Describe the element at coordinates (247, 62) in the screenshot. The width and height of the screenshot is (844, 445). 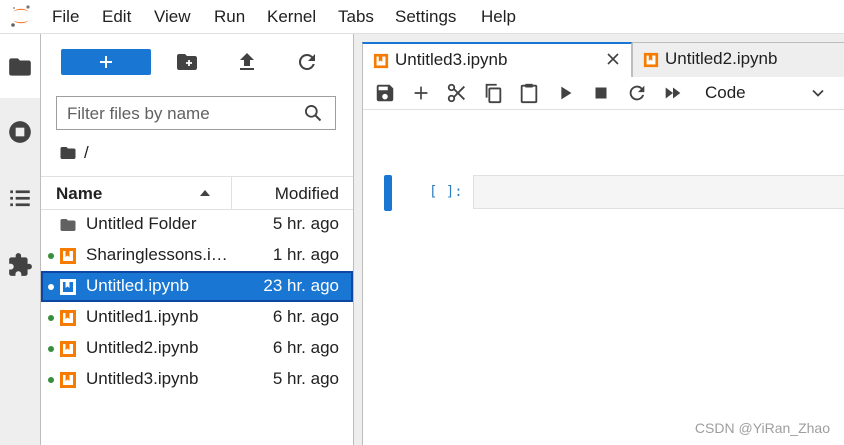
I see `upload-icon` at that location.